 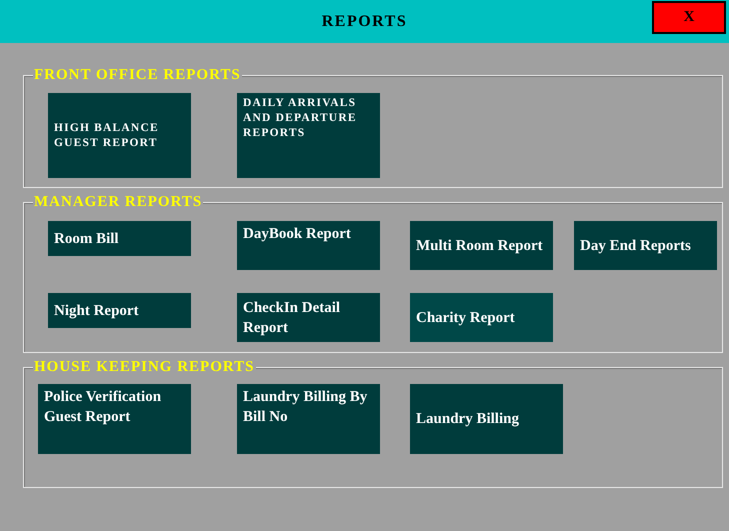 I want to click on report-button: Room Bill, so click(x=119, y=238).